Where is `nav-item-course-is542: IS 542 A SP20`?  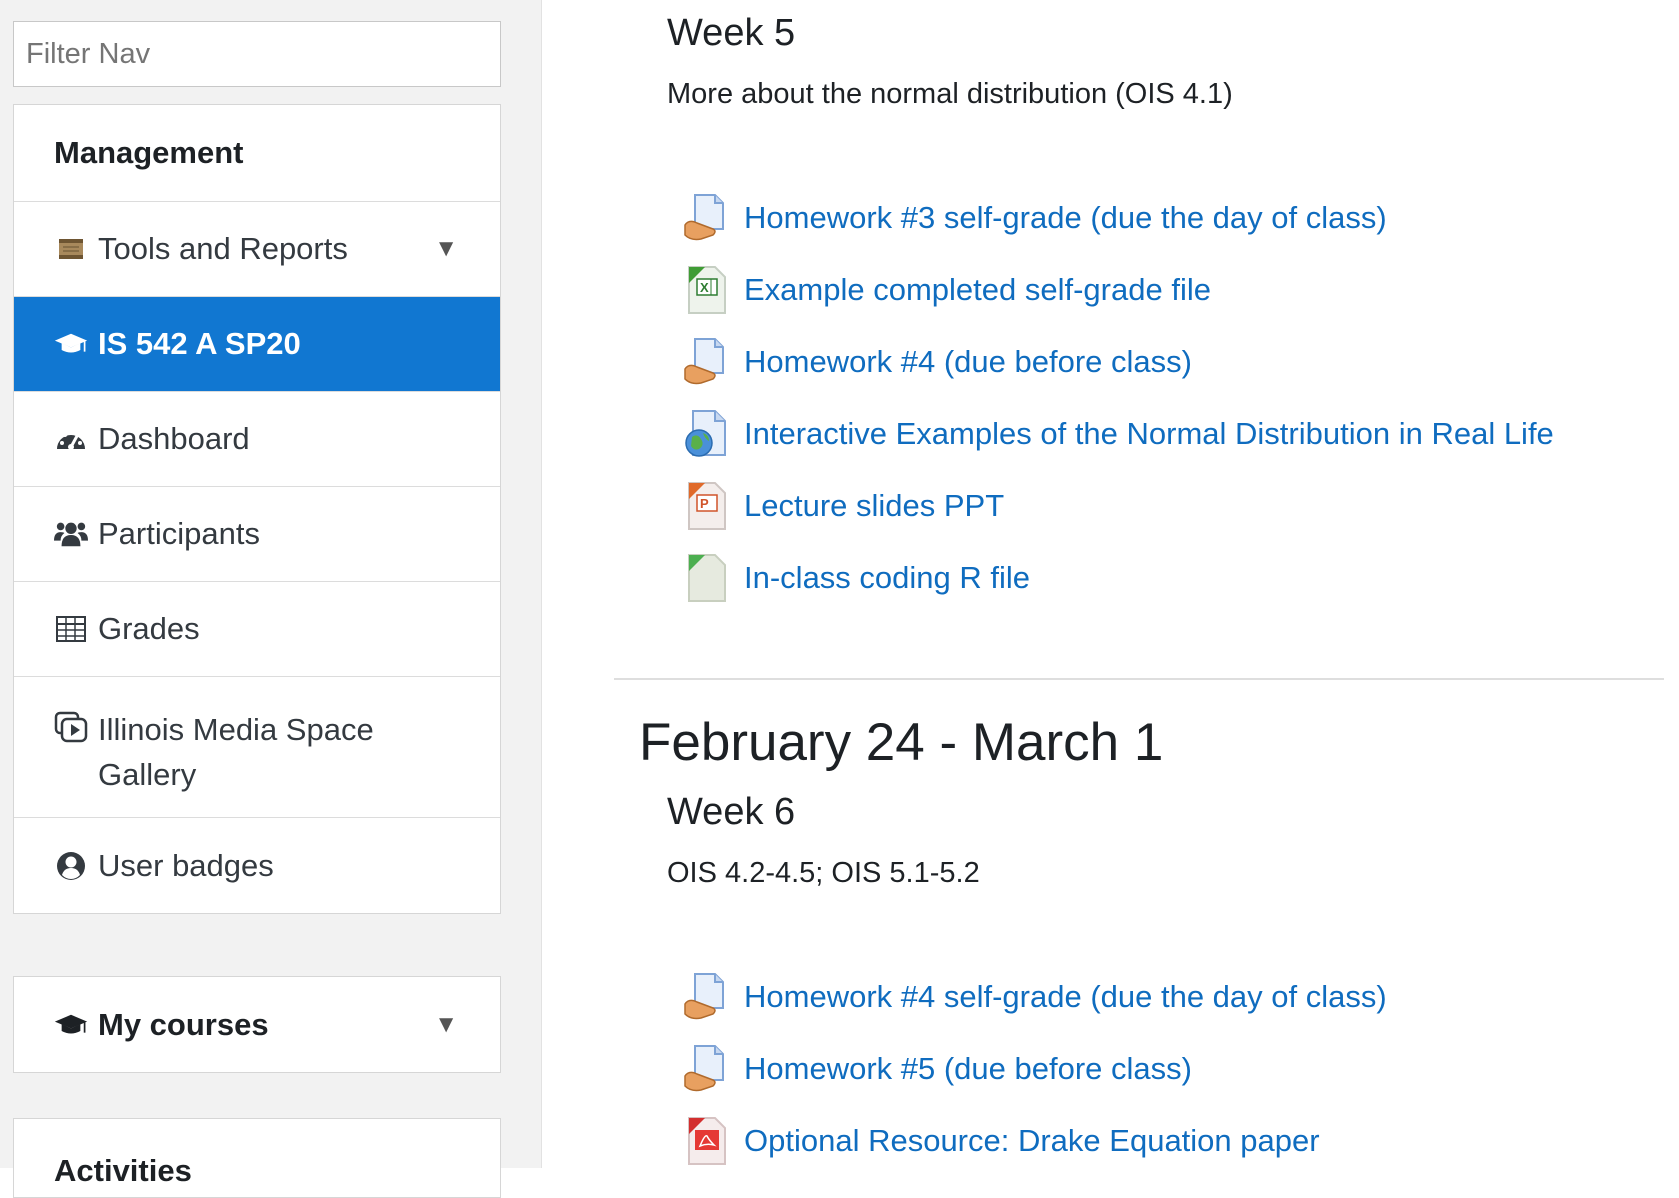
nav-item-course-is542: IS 542 A SP20 is located at coordinates (257, 344).